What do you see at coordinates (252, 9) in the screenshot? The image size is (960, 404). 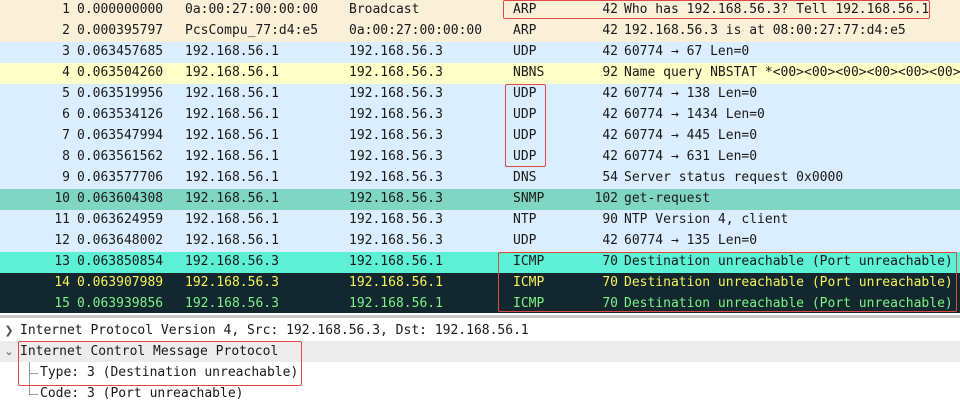 I see `packet-src-cell: 0a:00:27:00:00:00` at bounding box center [252, 9].